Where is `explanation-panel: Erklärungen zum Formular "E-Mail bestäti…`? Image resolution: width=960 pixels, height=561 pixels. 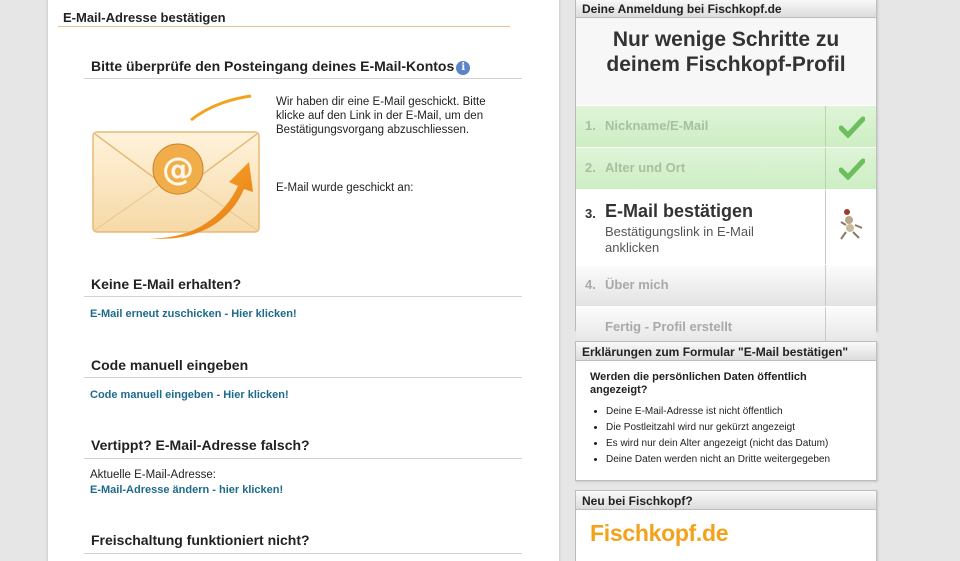 explanation-panel: Erklärungen zum Formular "E-Mail bestäti… is located at coordinates (726, 411).